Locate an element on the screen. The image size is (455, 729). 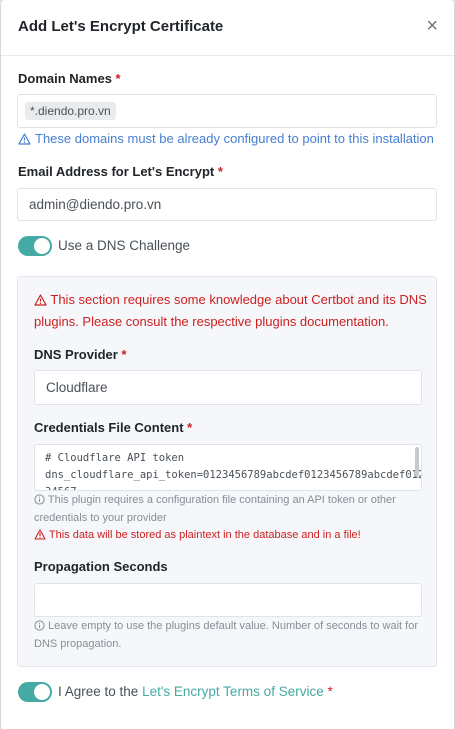
domain-names-label: Domain Names * is located at coordinates (69, 78).